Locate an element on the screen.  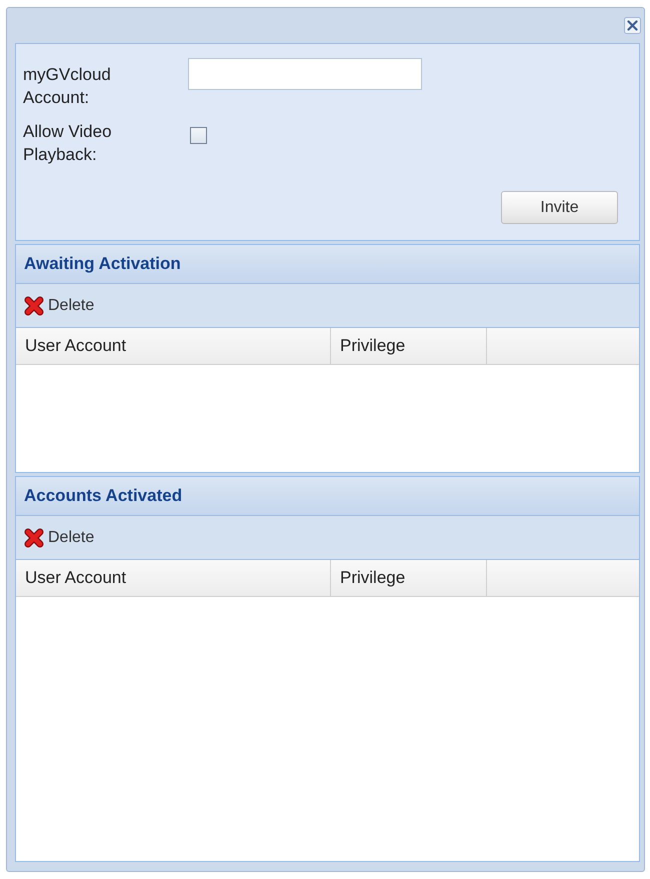
close-button is located at coordinates (632, 25).